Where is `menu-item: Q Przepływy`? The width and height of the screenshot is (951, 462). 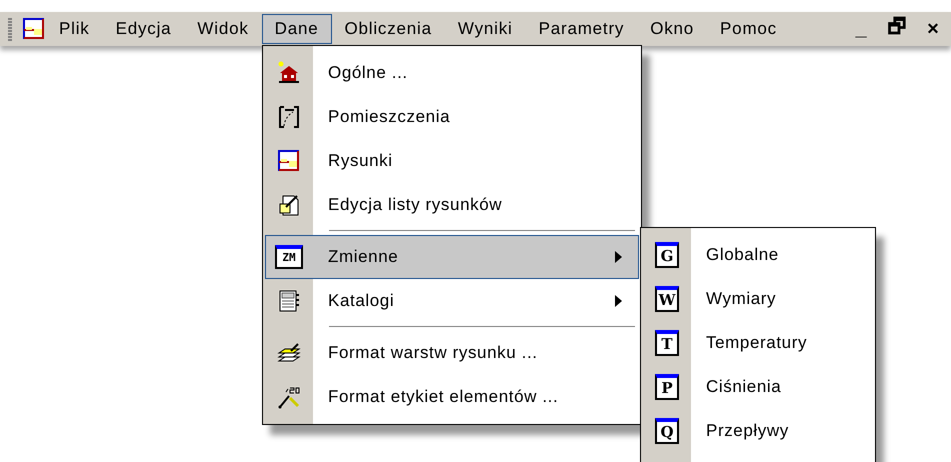 menu-item: Q Przepływy is located at coordinates (758, 431).